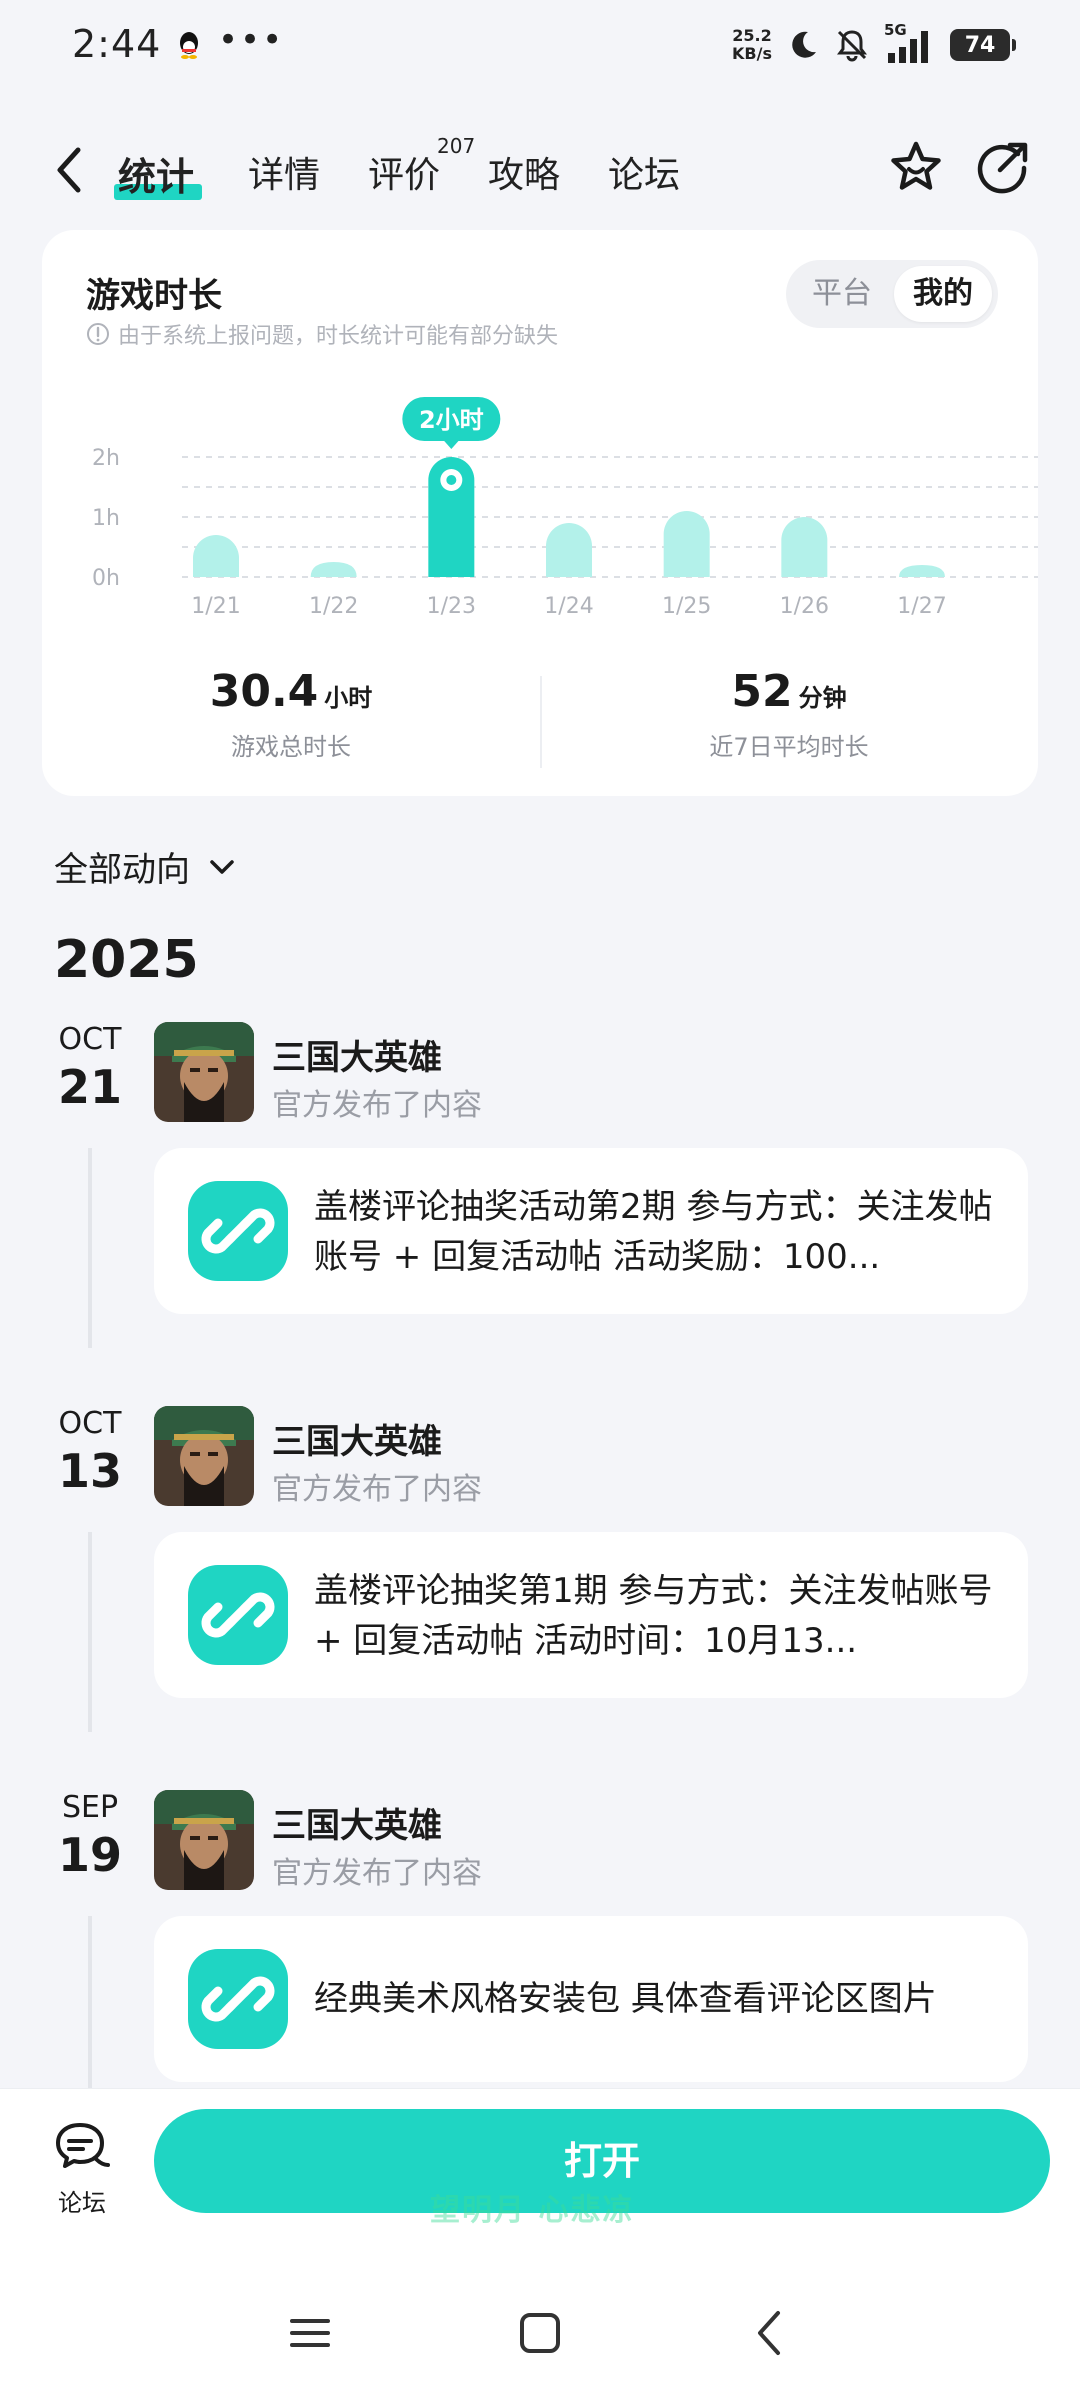  I want to click on date-day: 21, so click(89, 1087).